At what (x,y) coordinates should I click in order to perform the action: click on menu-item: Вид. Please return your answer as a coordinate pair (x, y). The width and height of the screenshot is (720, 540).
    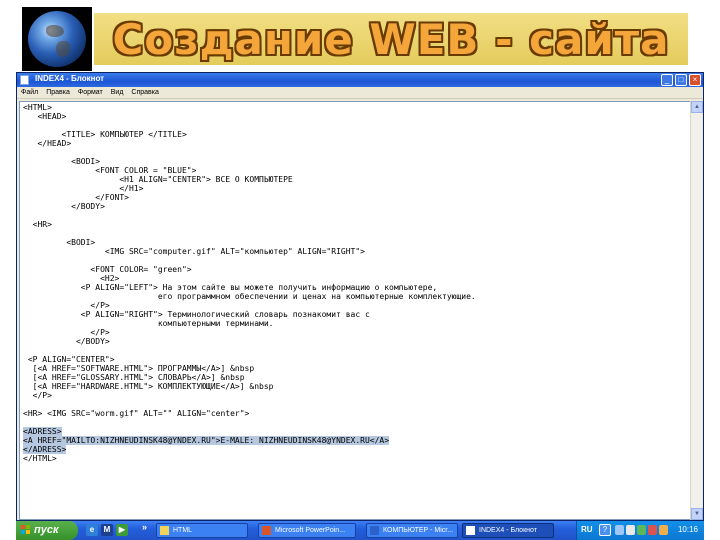
    Looking at the image, I should click on (117, 92).